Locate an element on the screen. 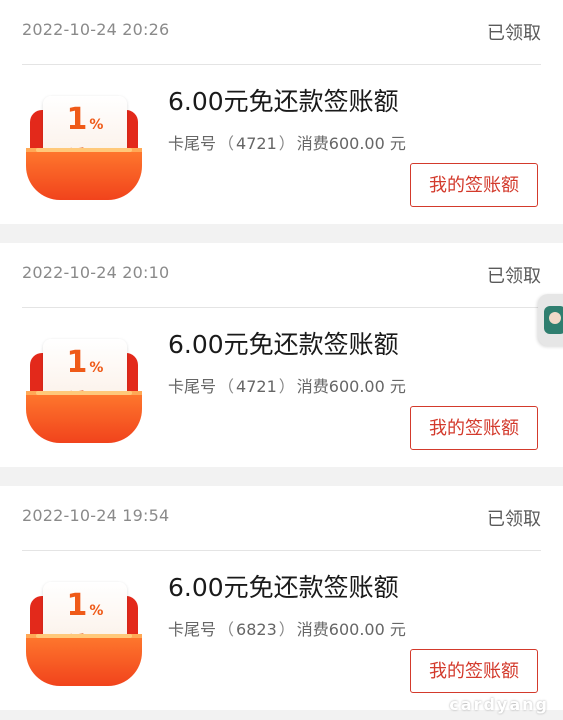  record-header: 2022-10-24 19:54 已领取 is located at coordinates (281, 518).